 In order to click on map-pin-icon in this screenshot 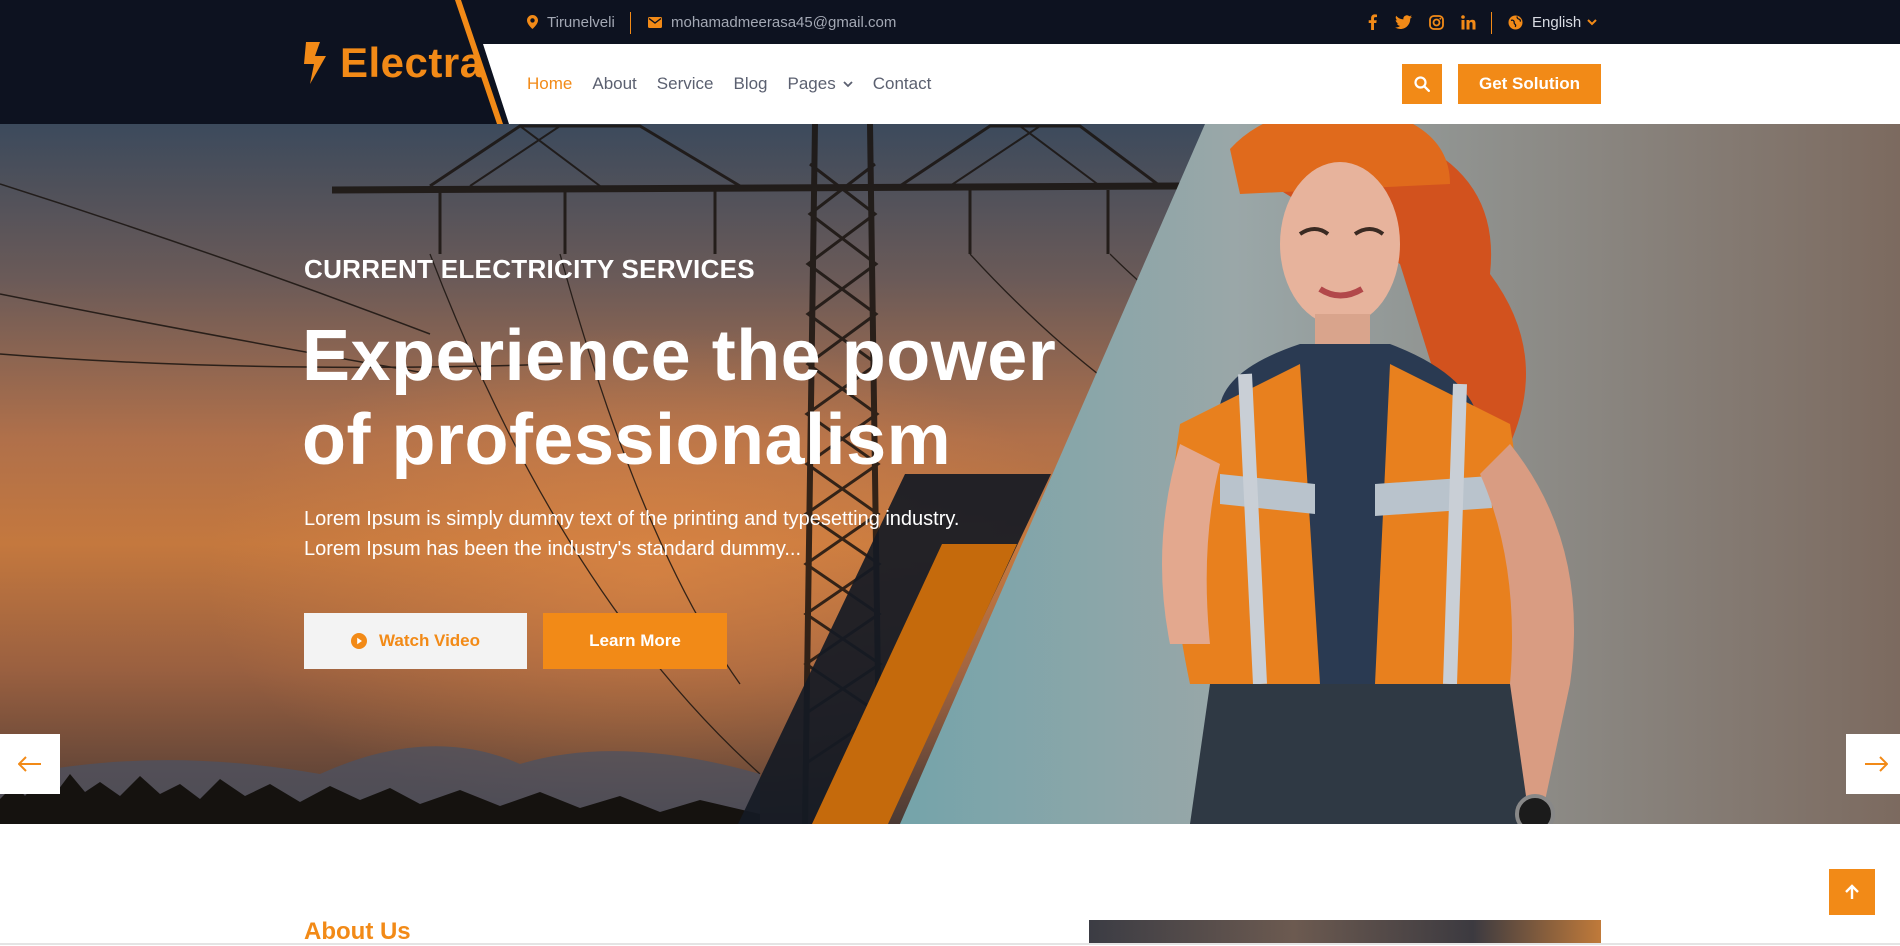, I will do `click(532, 22)`.